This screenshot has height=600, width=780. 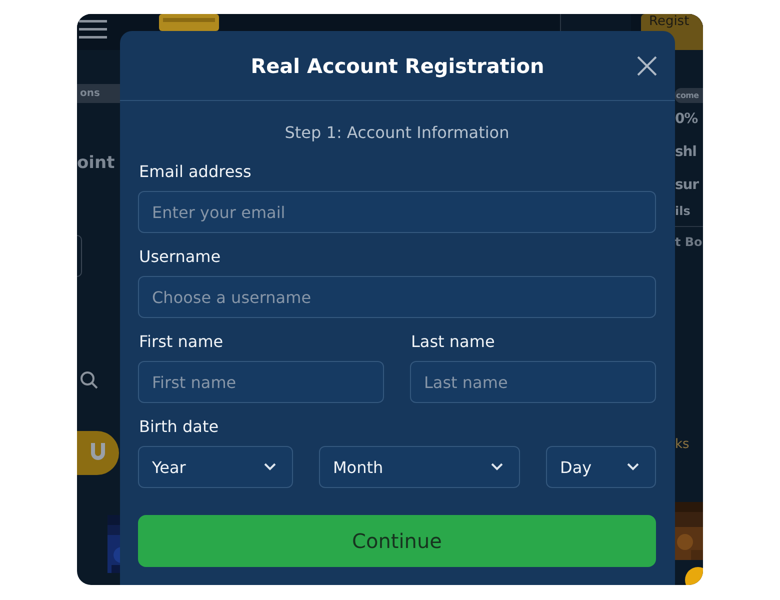 I want to click on input-field: Enter your email, so click(x=397, y=212).